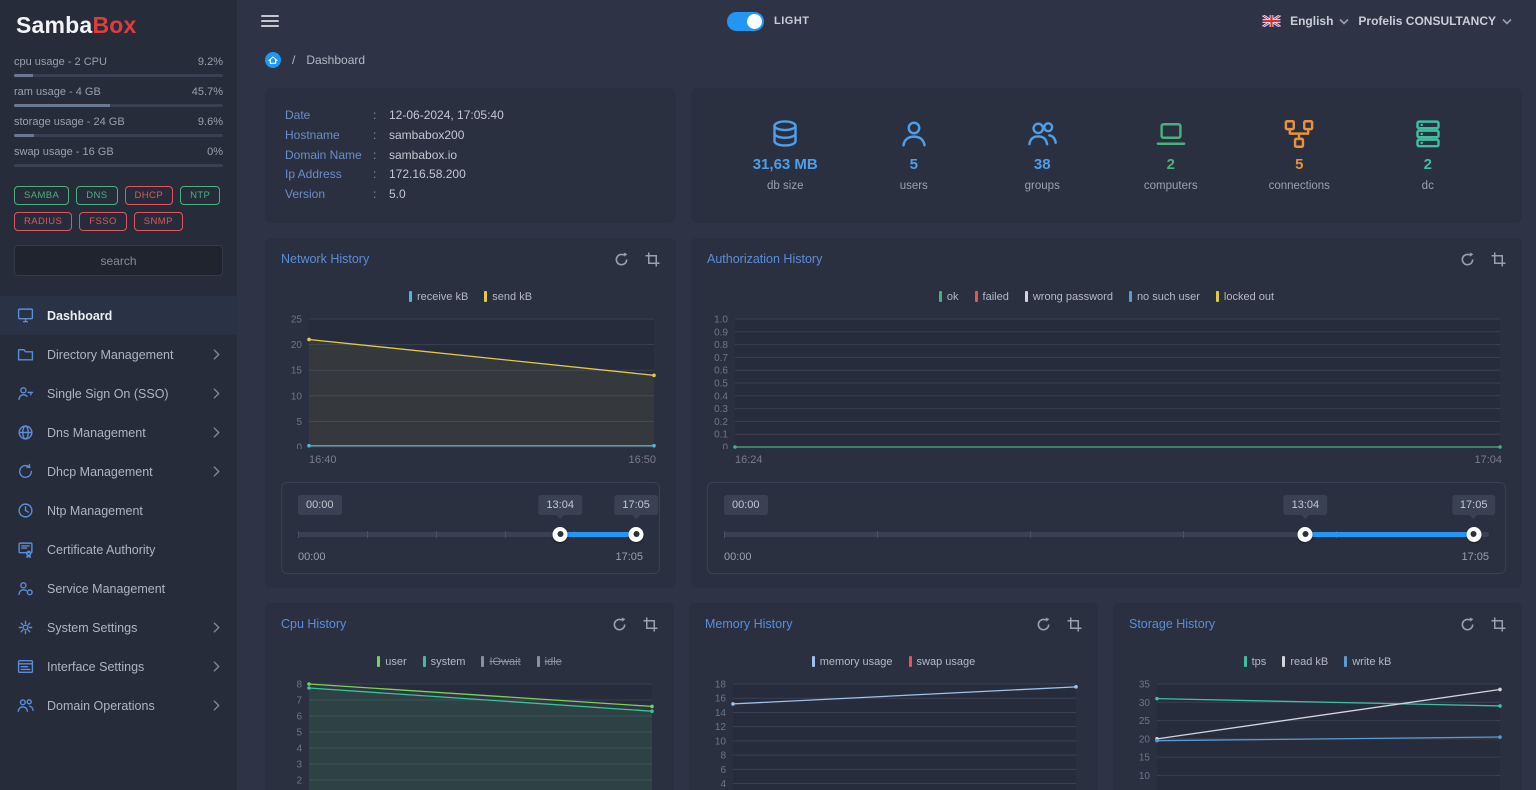 This screenshot has height=790, width=1536. I want to click on sidebar-item-label: Dashboard, so click(80, 315).